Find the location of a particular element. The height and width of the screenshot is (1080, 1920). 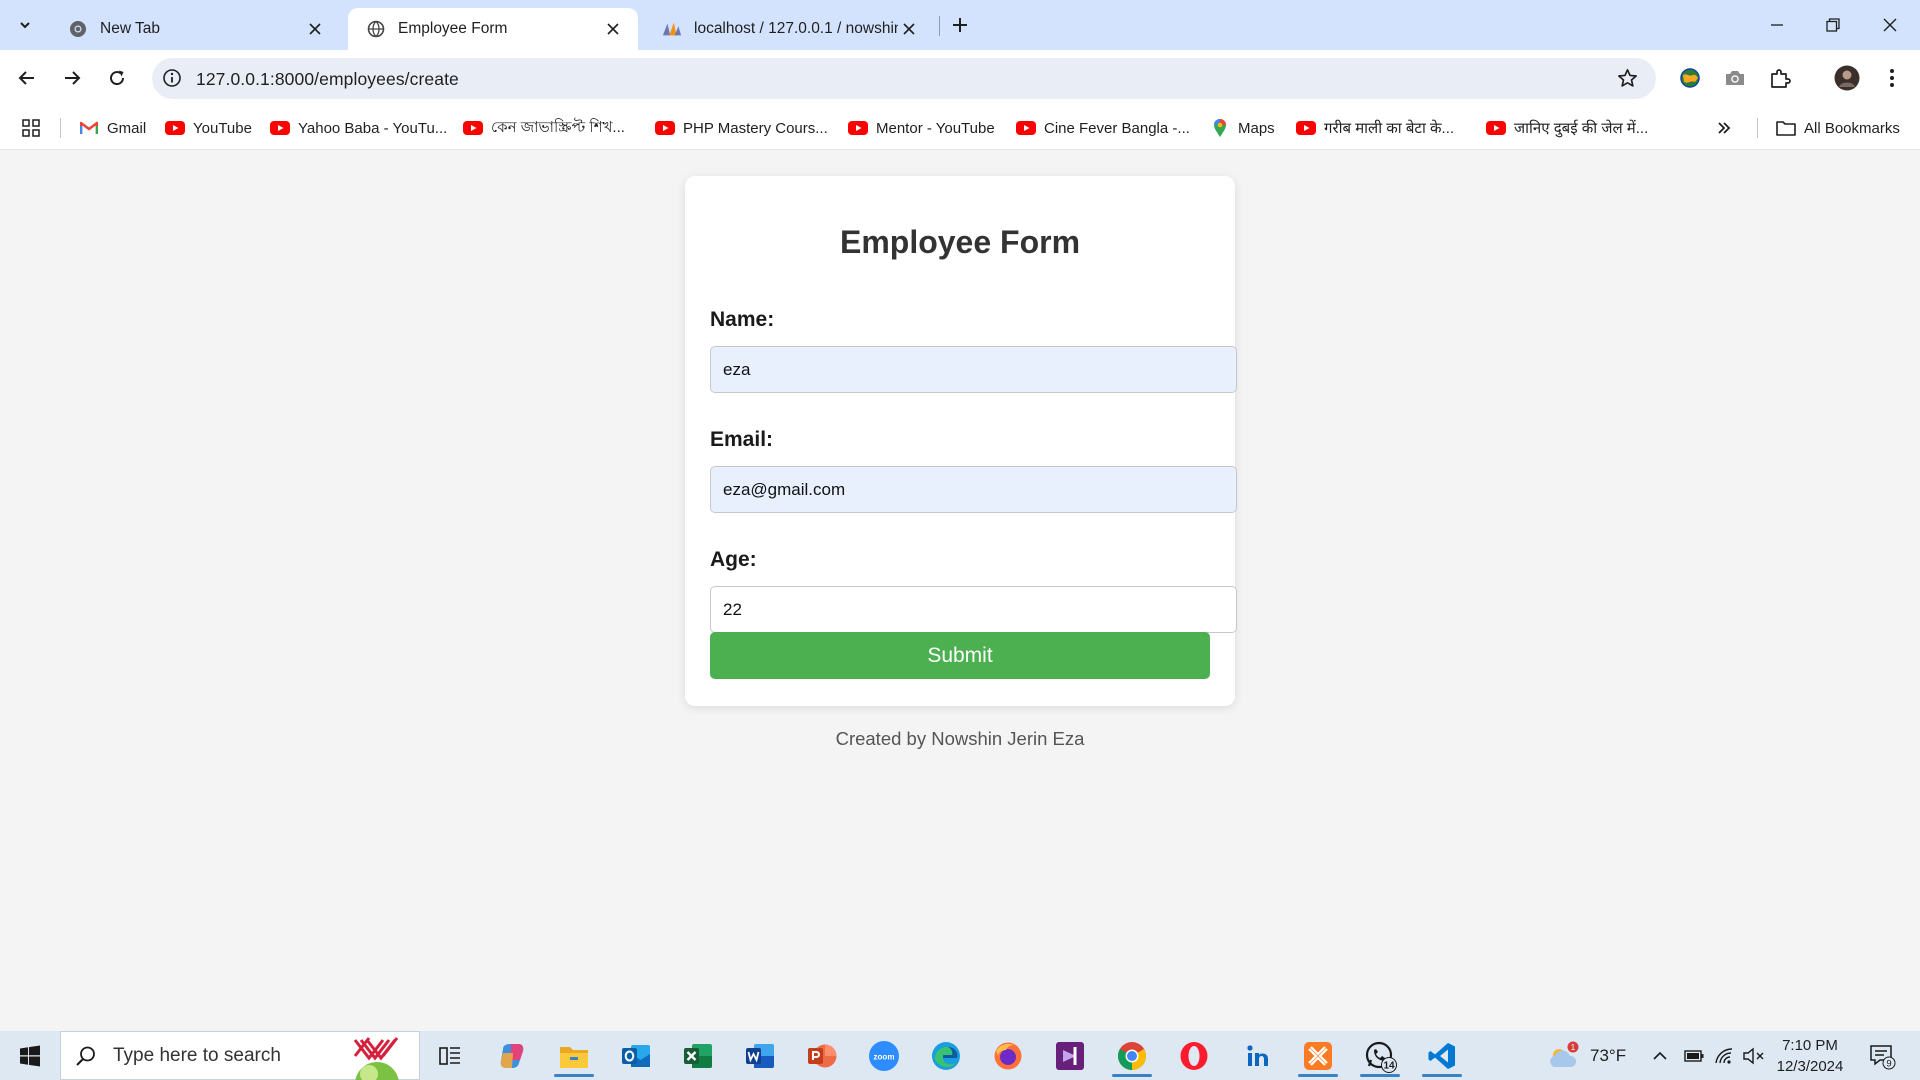

battery-status is located at coordinates (1694, 1055).